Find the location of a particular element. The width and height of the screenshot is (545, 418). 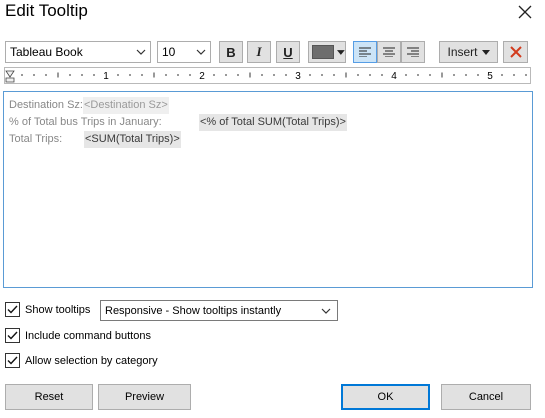

text-color-swatch is located at coordinates (323, 52).